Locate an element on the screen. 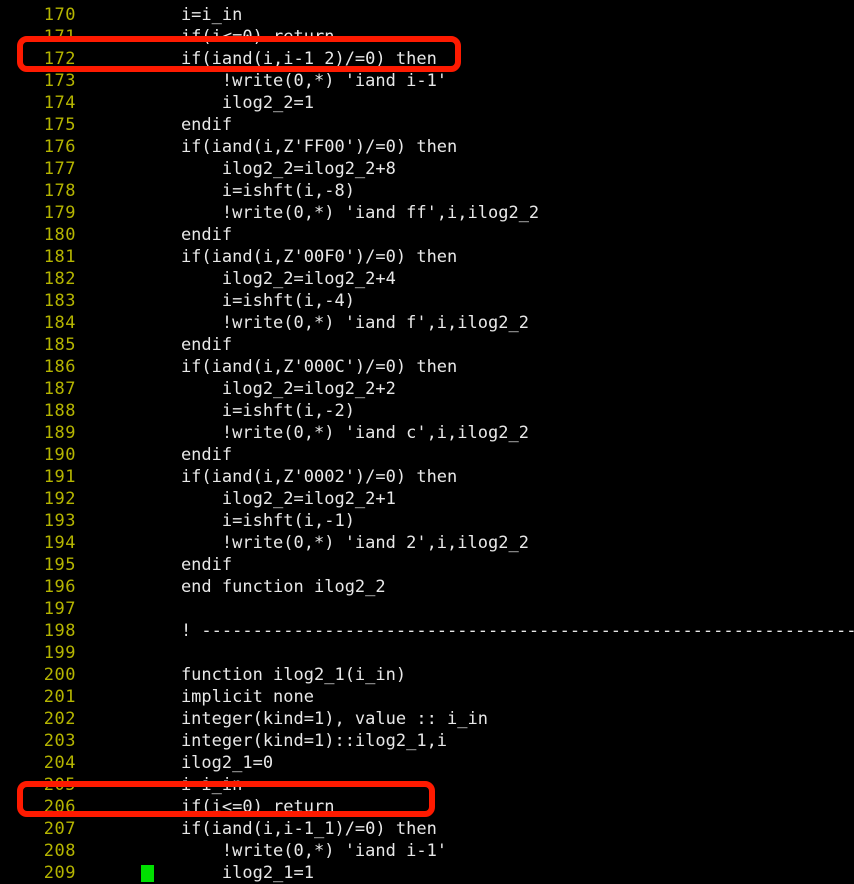 The image size is (854, 884). code-line: 199 is located at coordinates (427, 653).